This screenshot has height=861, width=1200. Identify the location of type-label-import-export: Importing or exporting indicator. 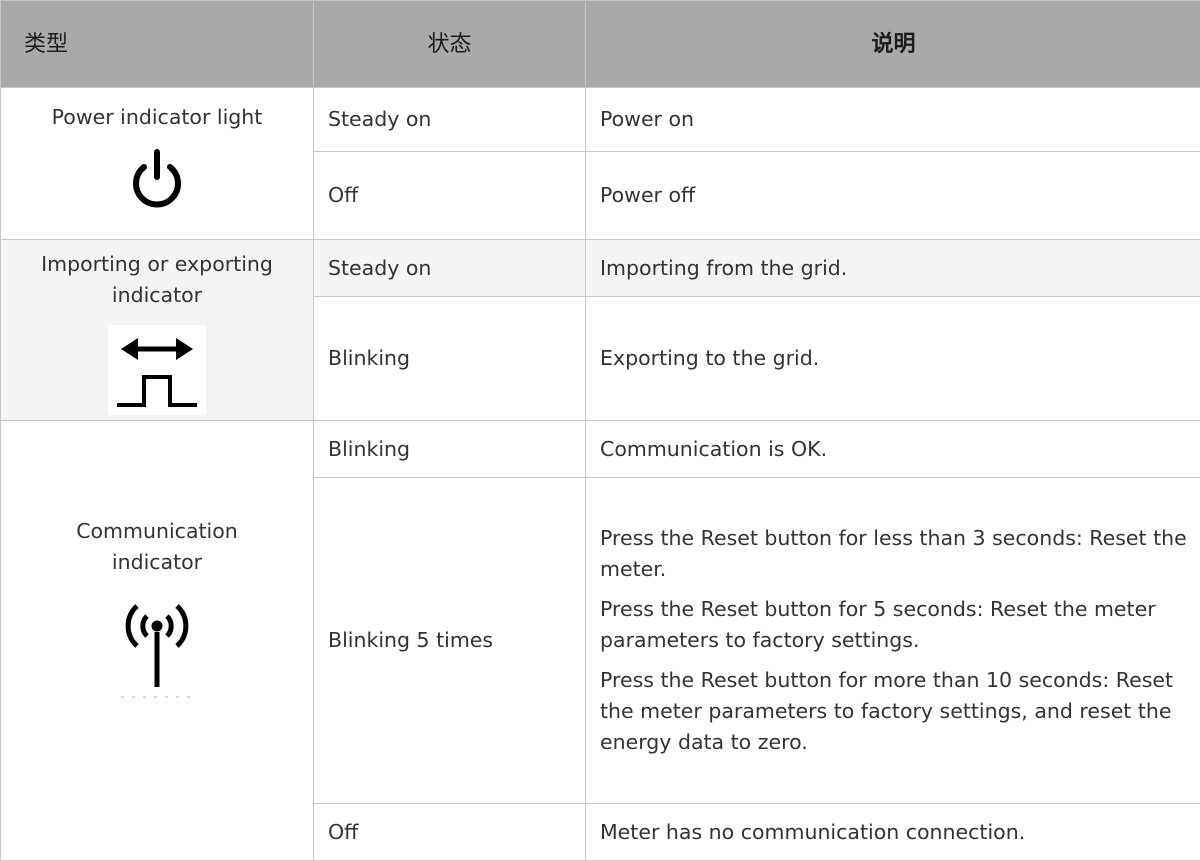
(157, 279).